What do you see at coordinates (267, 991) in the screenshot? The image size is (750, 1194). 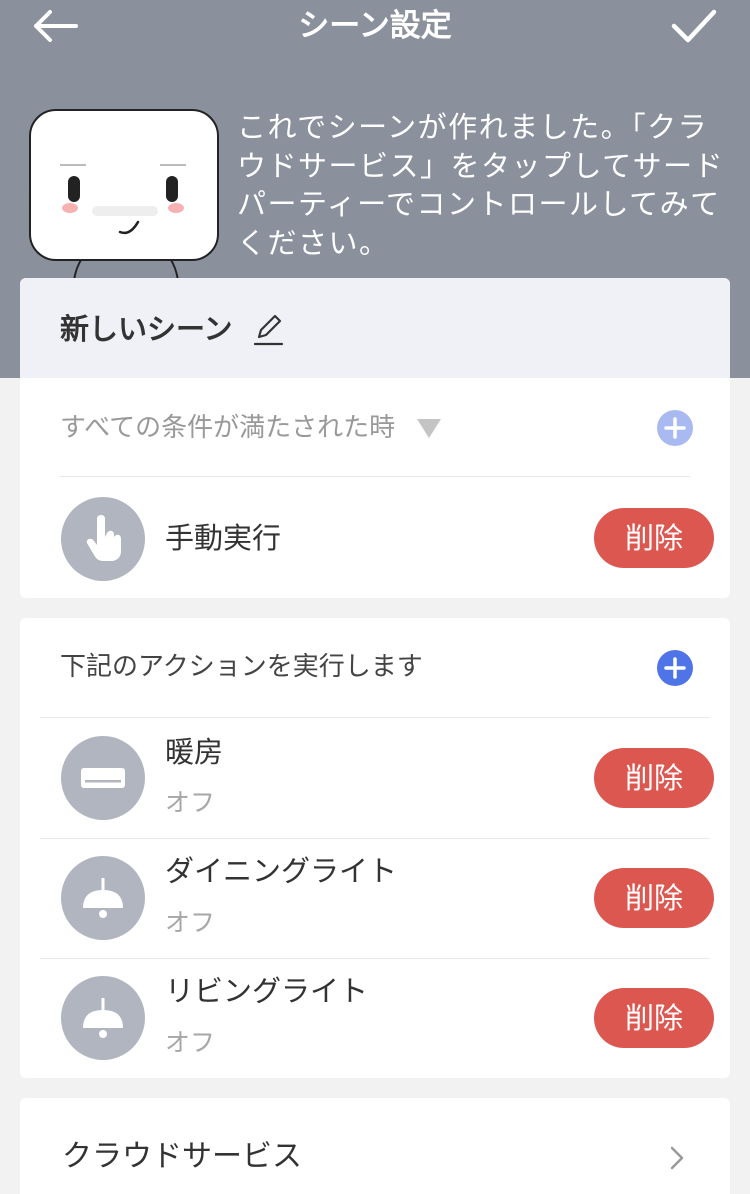 I see `action-title: リビングライト` at bounding box center [267, 991].